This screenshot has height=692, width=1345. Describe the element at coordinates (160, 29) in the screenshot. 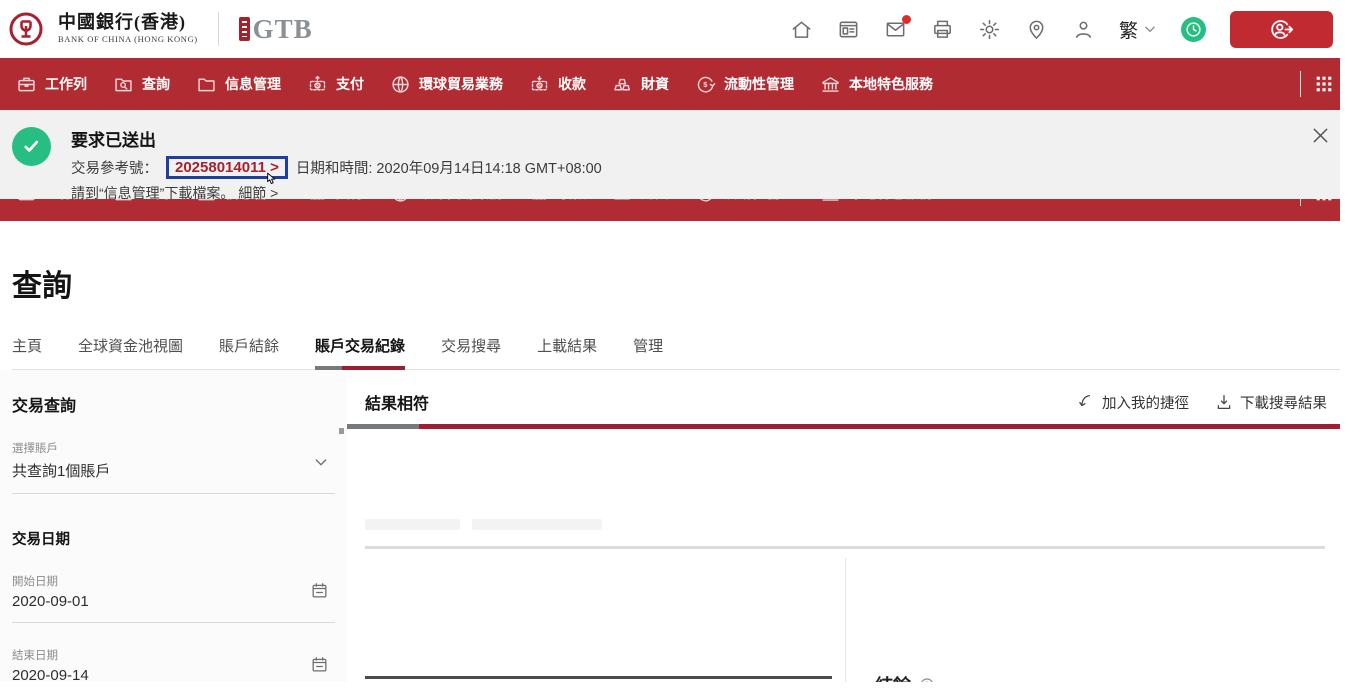

I see `bank-logo: 中國銀行(香港) BANK OF CHINA (HONG KONG) GTB` at that location.